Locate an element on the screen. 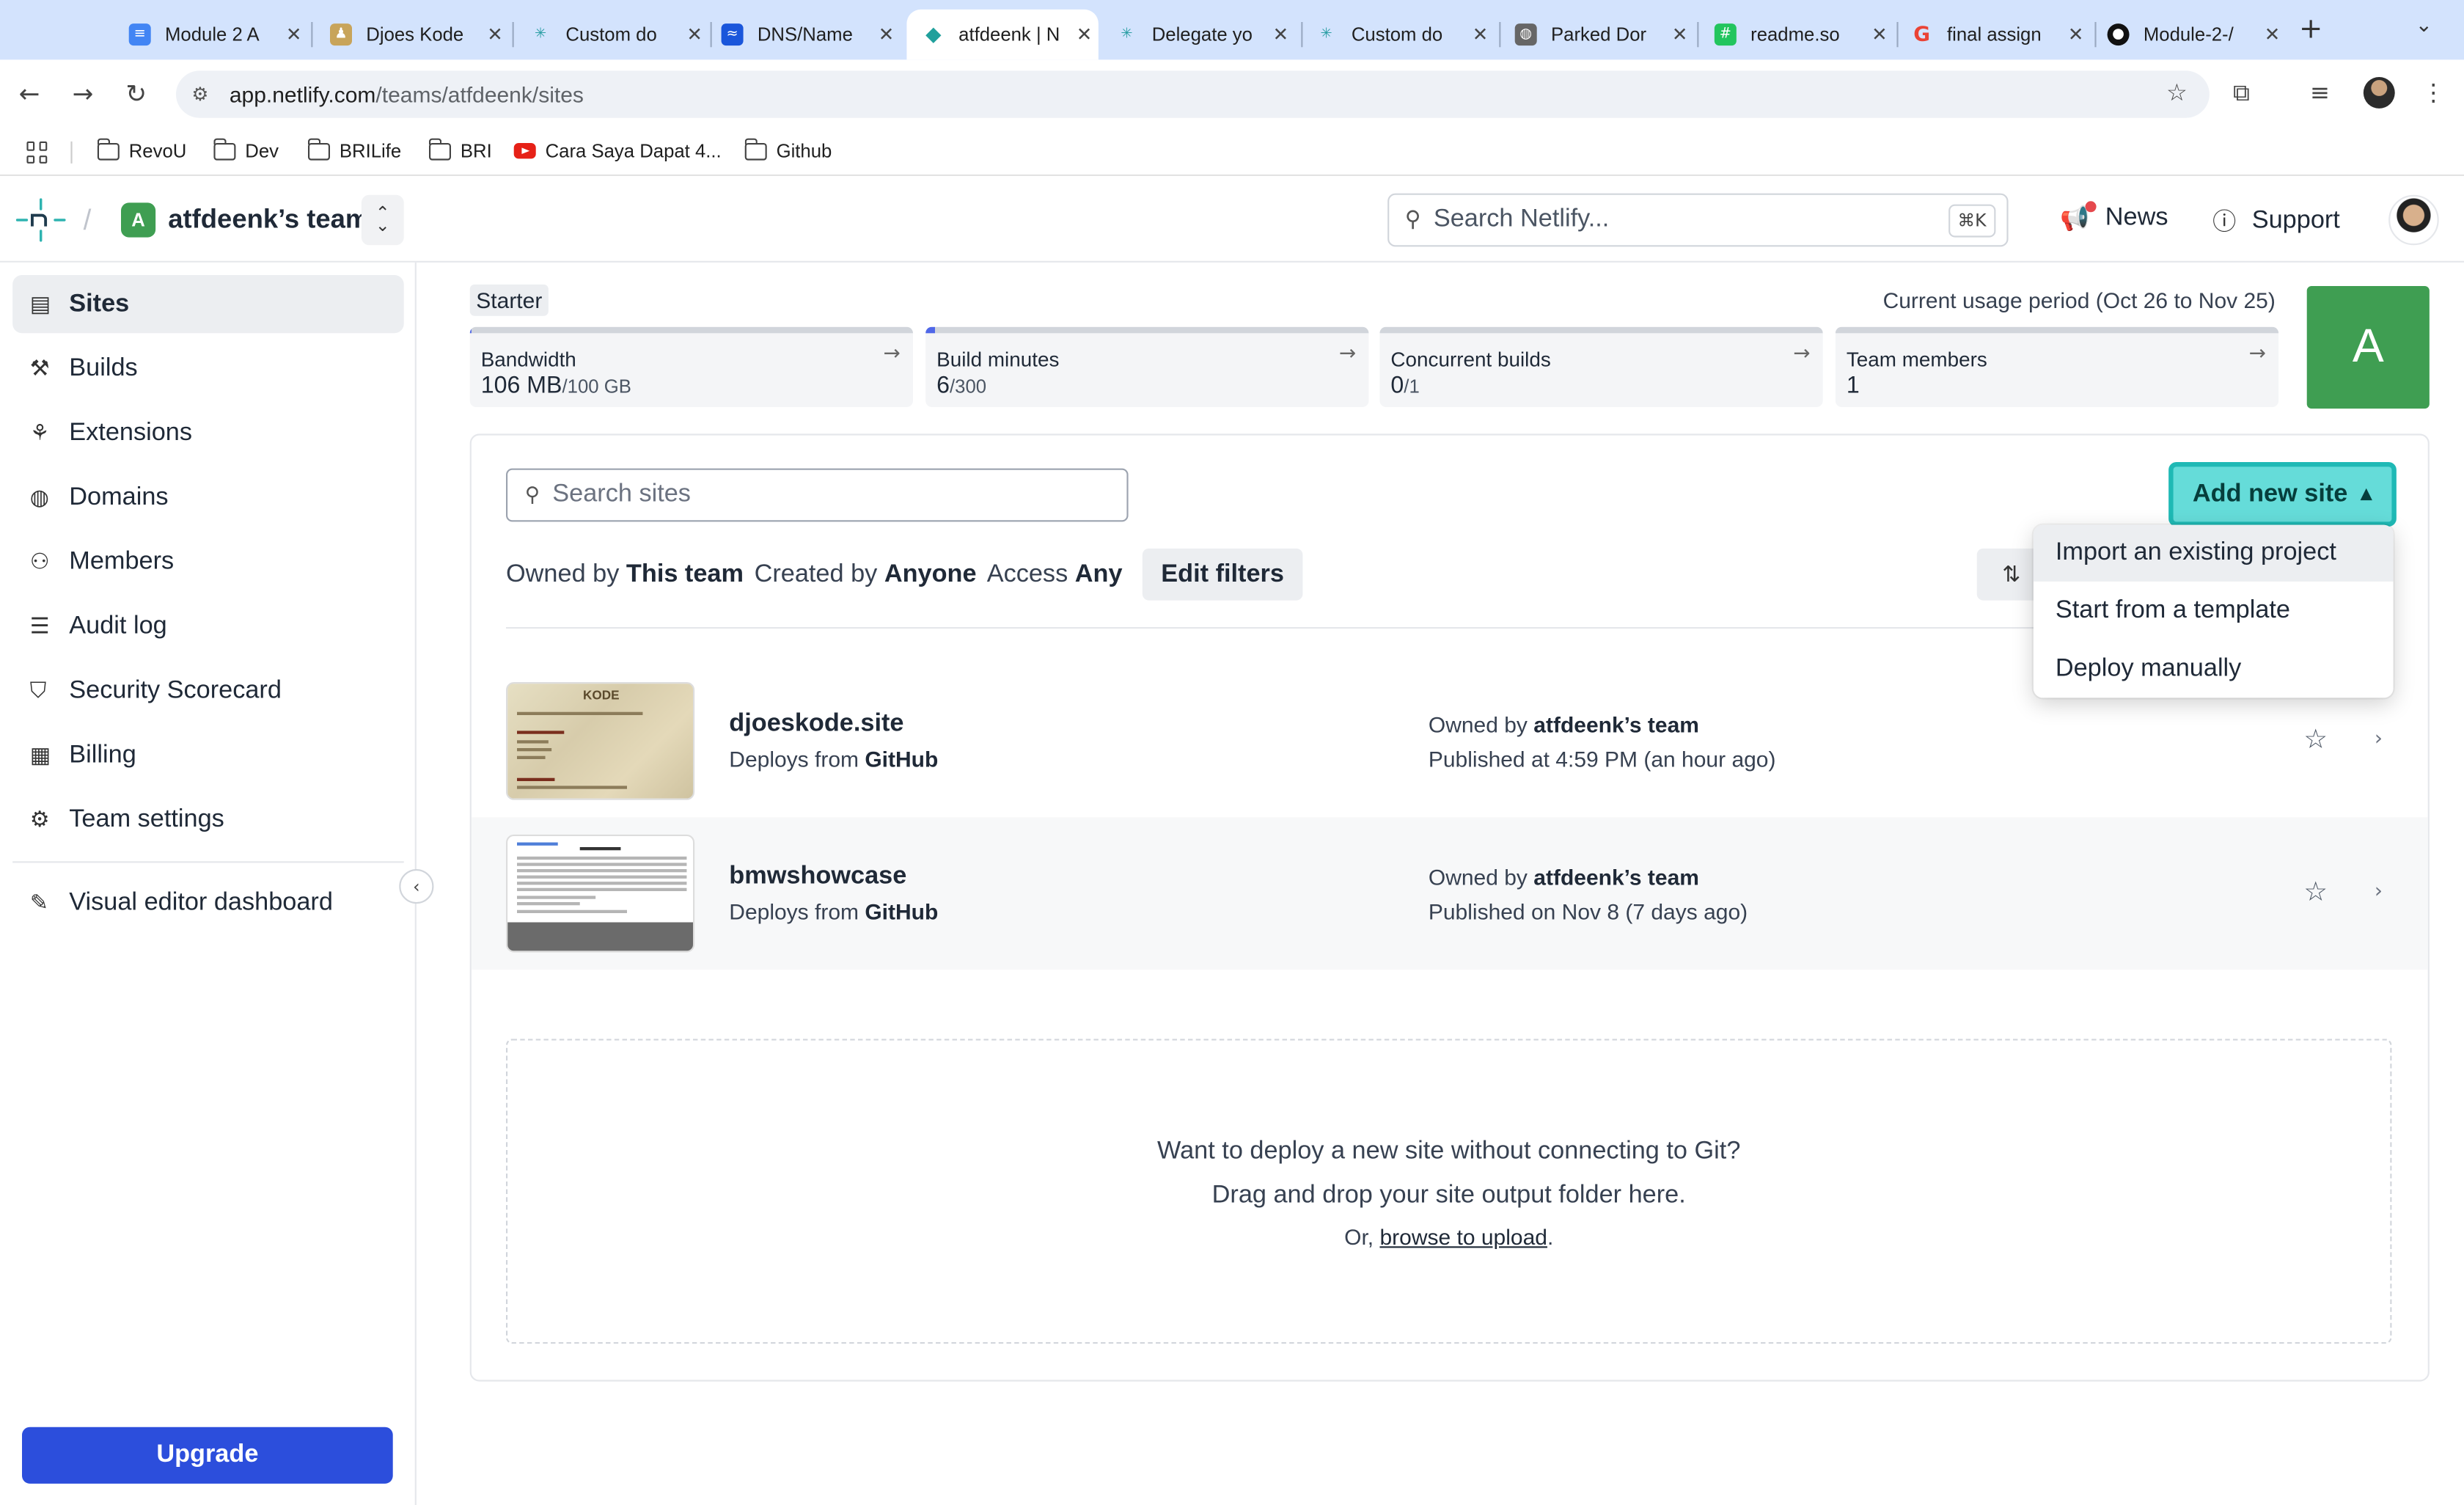 The width and height of the screenshot is (2464, 1505). site-info-icon: ⚙ is located at coordinates (207, 95).